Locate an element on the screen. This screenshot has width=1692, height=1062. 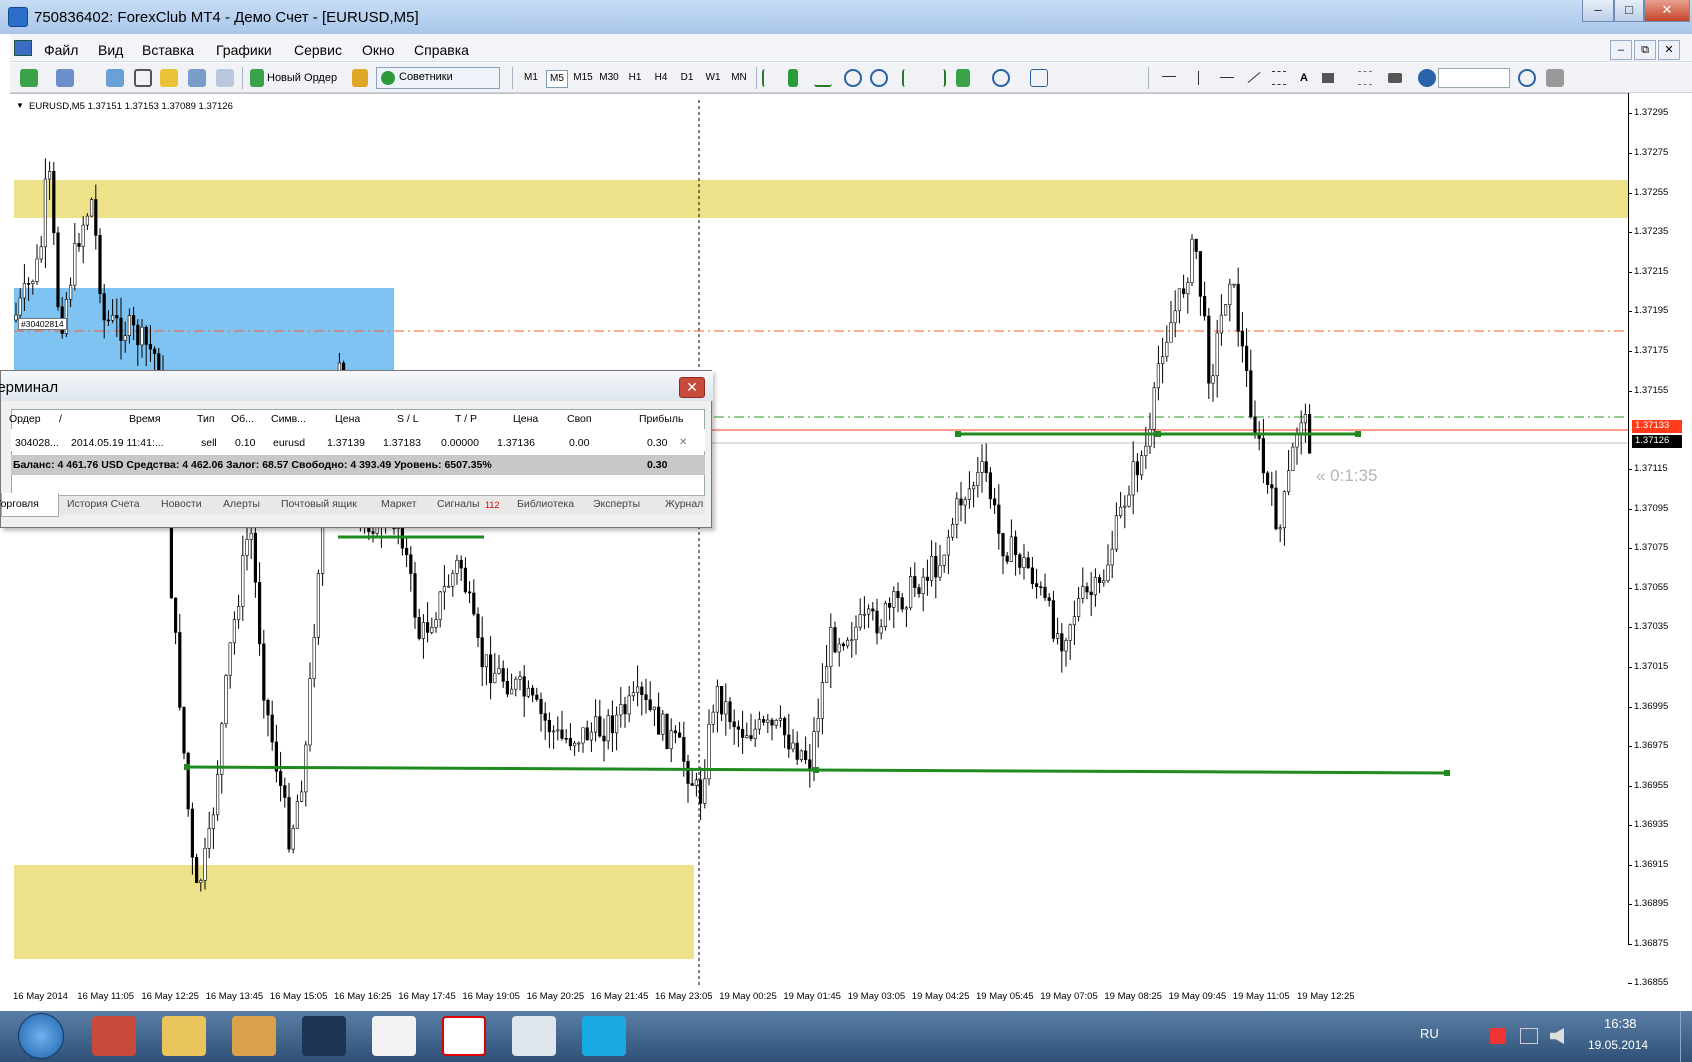
tab-alerts: Алерты is located at coordinates (241, 504).